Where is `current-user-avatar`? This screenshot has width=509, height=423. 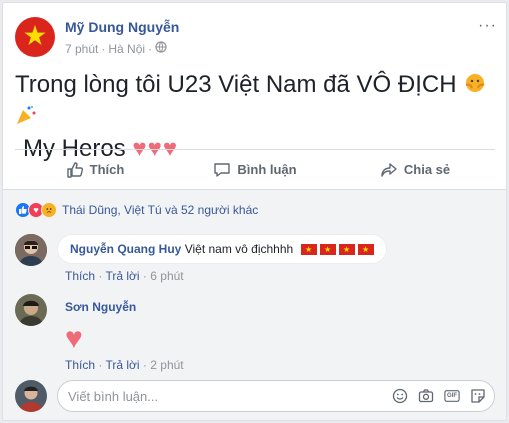 current-user-avatar is located at coordinates (31, 396).